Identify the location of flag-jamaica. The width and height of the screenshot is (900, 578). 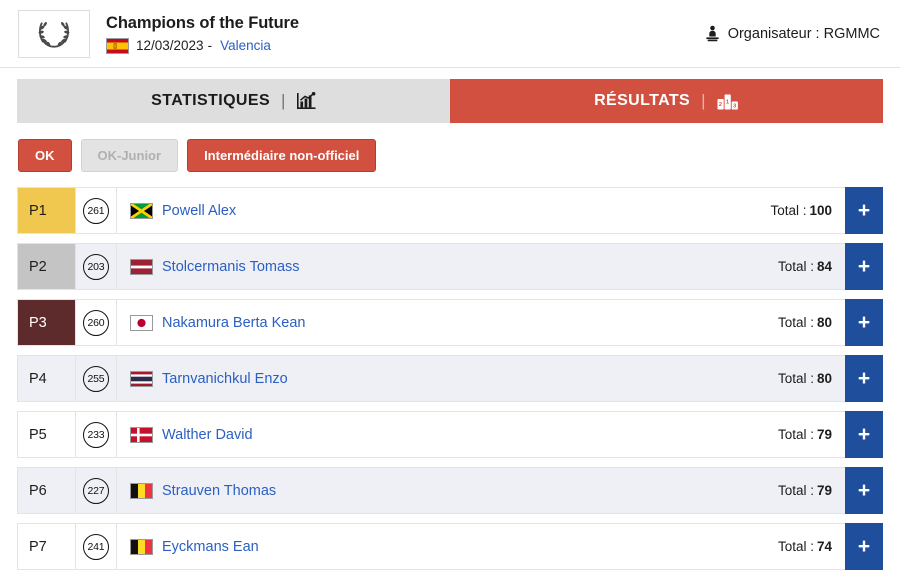
(141, 210).